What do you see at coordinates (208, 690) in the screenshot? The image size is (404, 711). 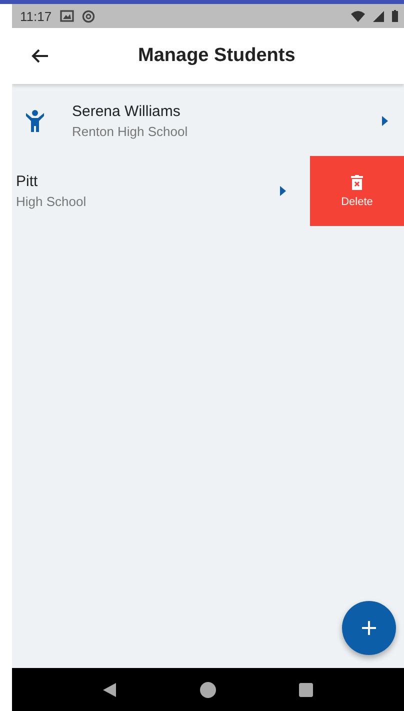 I see `home-nav-button` at bounding box center [208, 690].